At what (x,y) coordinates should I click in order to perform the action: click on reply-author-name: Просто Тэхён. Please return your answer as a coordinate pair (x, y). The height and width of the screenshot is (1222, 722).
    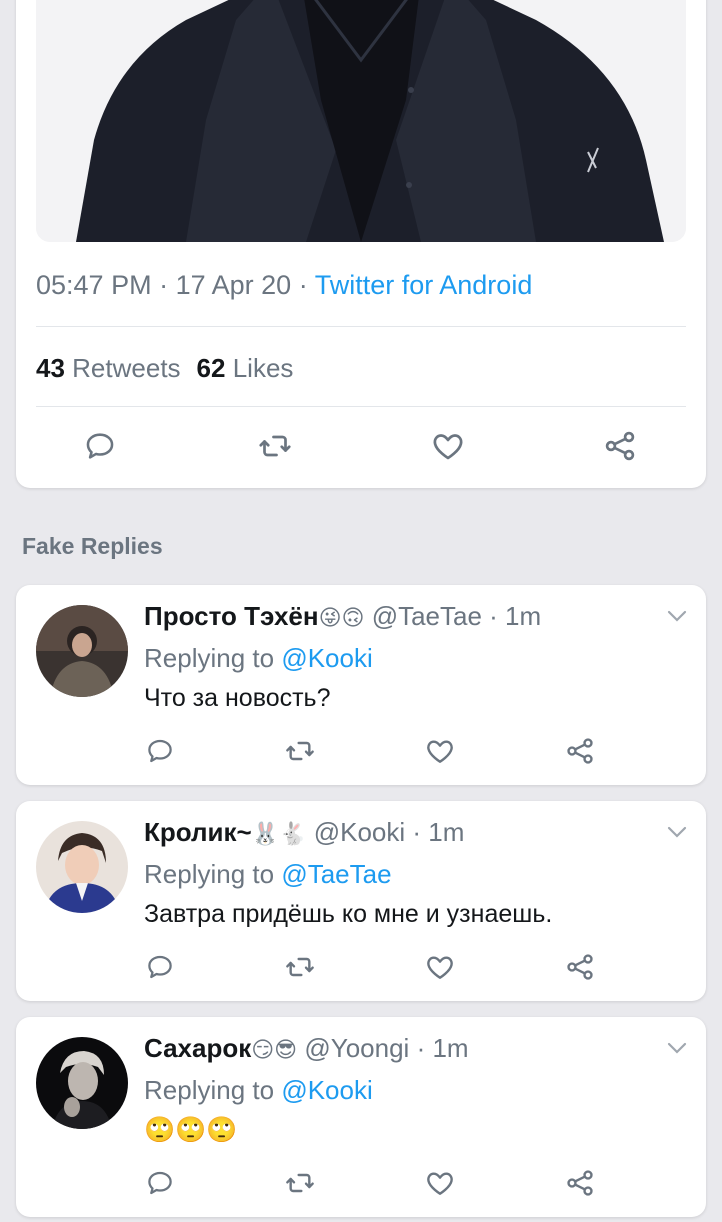
    Looking at the image, I should click on (231, 616).